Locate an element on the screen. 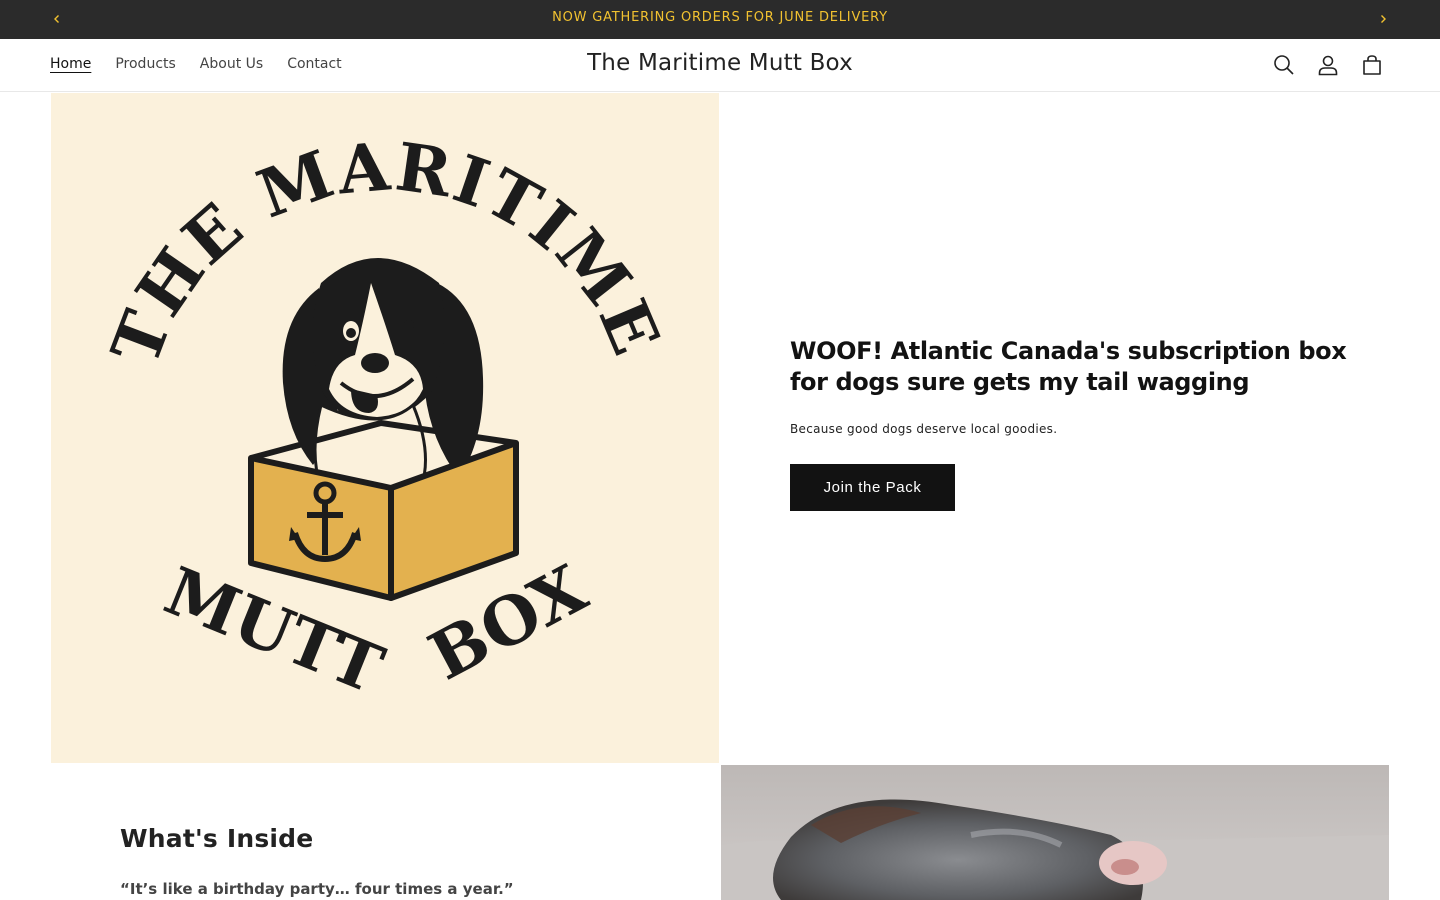 Image resolution: width=1440 pixels, height=900 pixels. dog-on-couch-image is located at coordinates (1055, 832).